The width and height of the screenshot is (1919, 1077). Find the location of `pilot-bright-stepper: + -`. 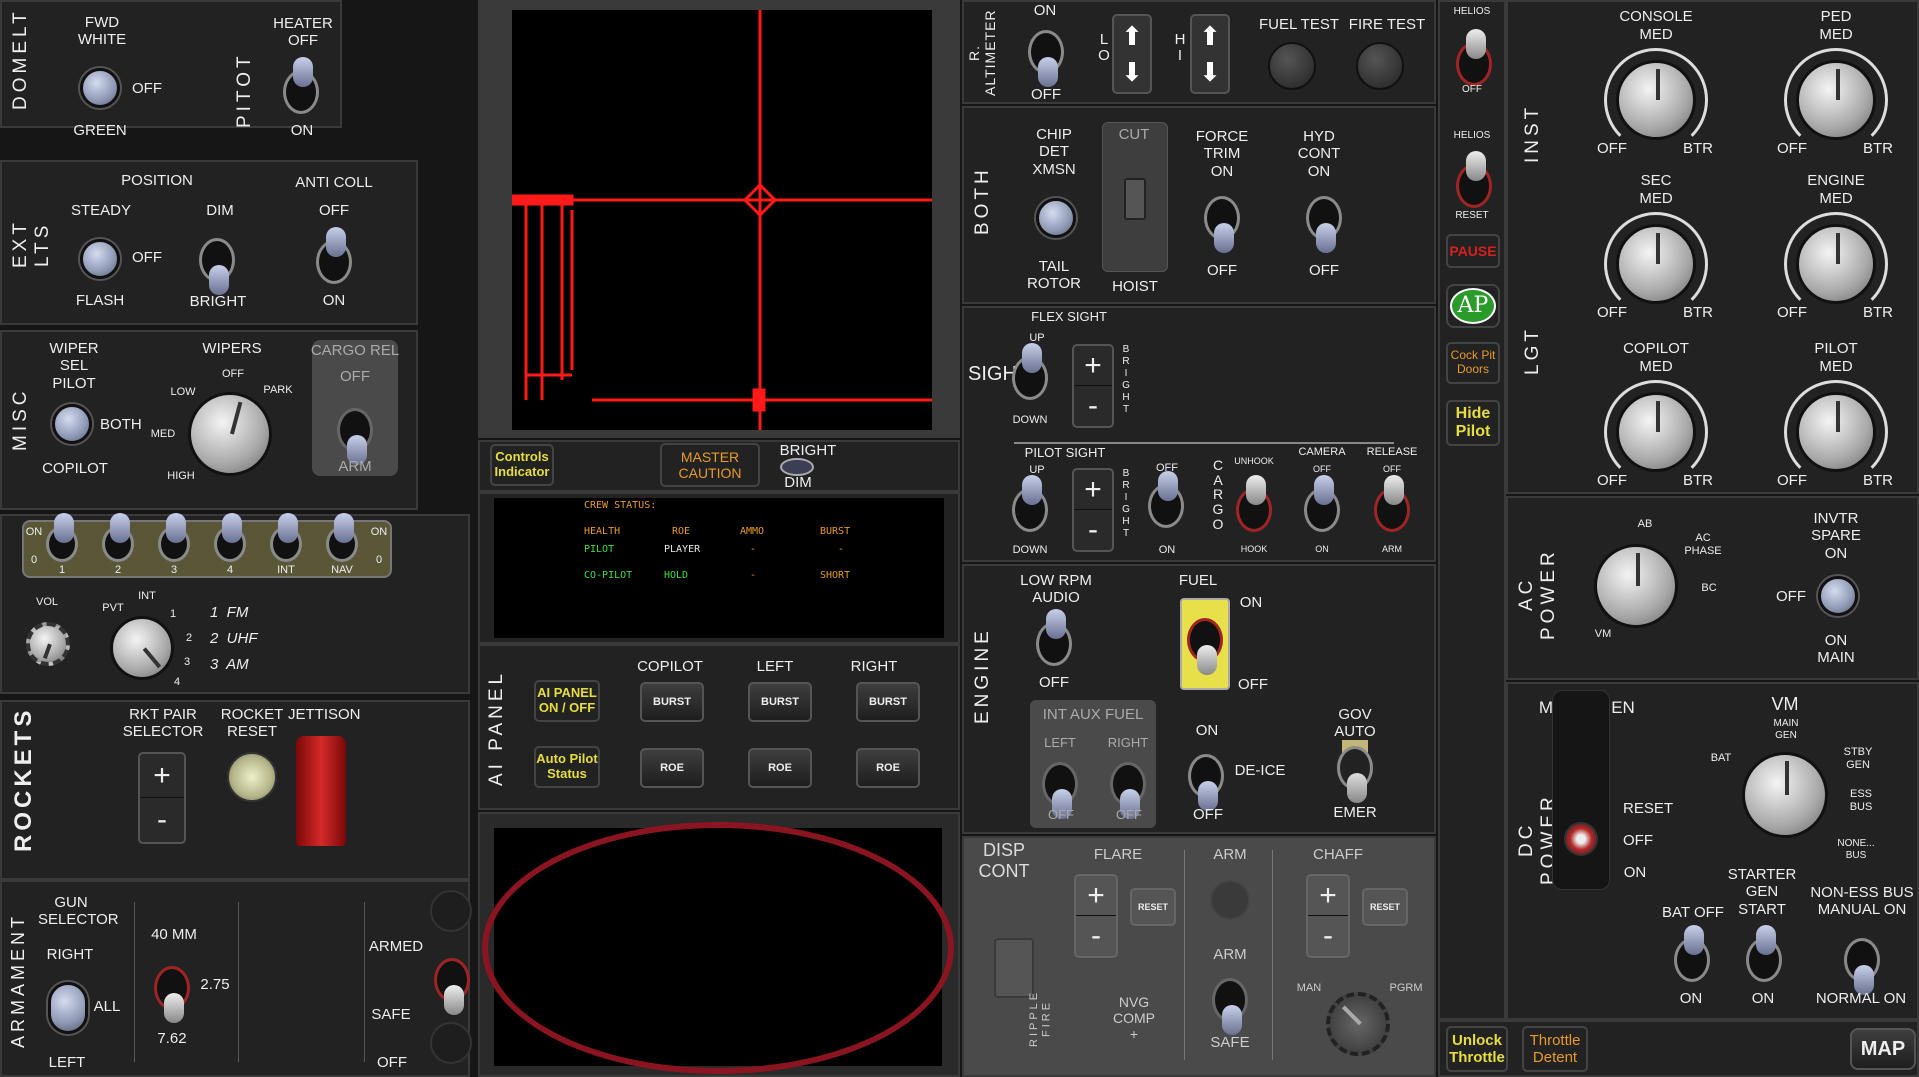

pilot-bright-stepper: + - is located at coordinates (1093, 510).